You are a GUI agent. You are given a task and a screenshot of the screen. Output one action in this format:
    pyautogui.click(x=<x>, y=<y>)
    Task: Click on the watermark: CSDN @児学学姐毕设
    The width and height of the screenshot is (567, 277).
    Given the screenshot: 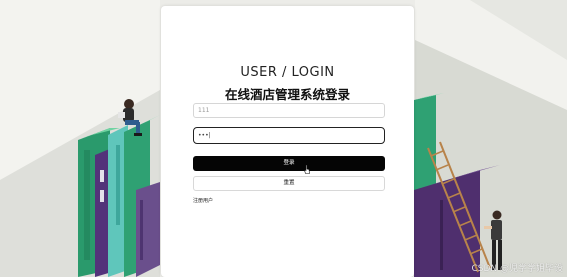 What is the action you would take?
    pyautogui.click(x=517, y=269)
    